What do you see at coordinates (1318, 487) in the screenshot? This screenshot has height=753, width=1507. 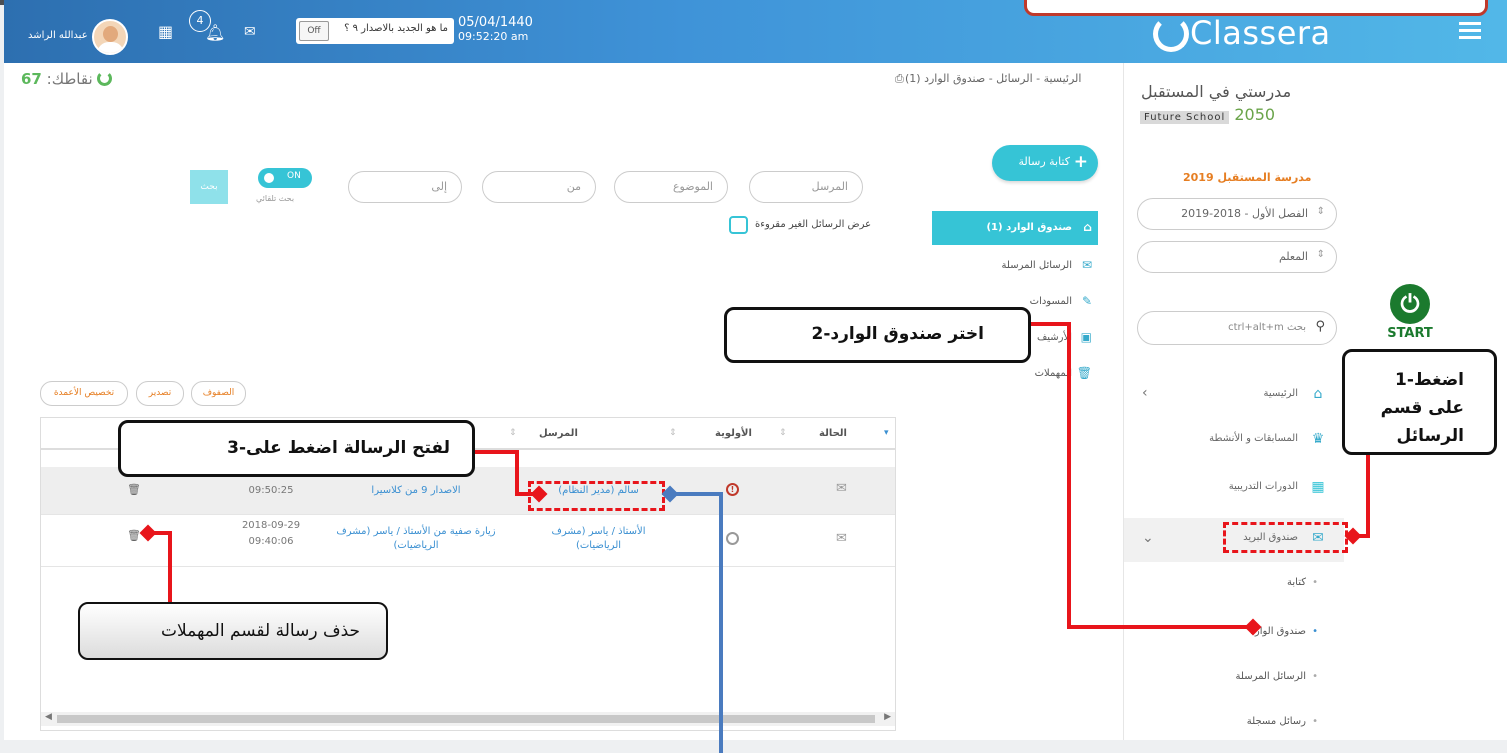 I see `grid-icon: ▦` at bounding box center [1318, 487].